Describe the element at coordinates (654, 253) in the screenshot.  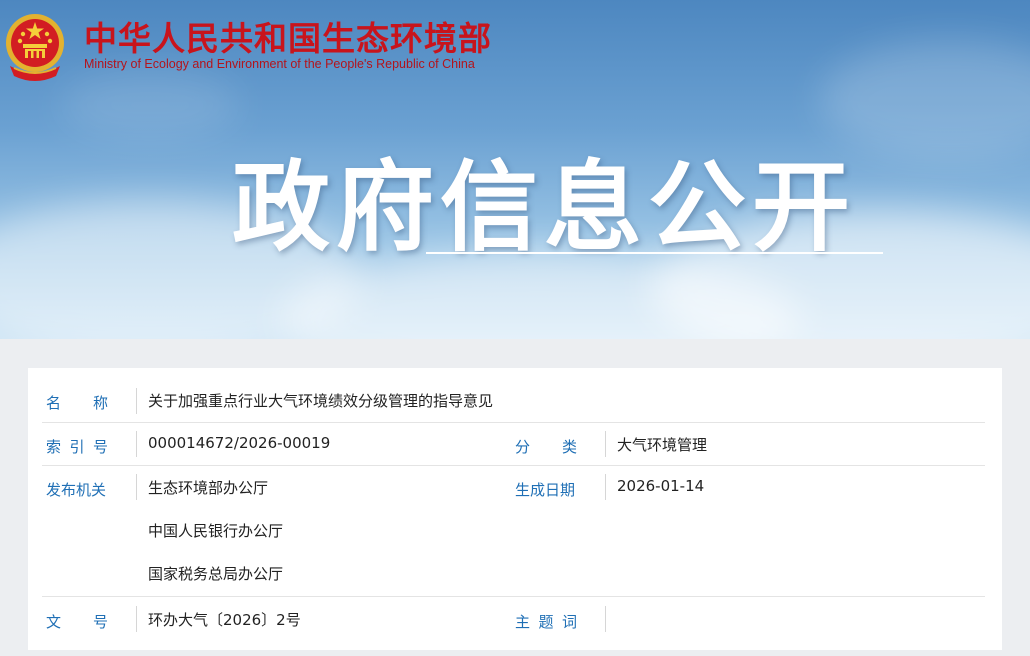
I see `banner-underline` at that location.